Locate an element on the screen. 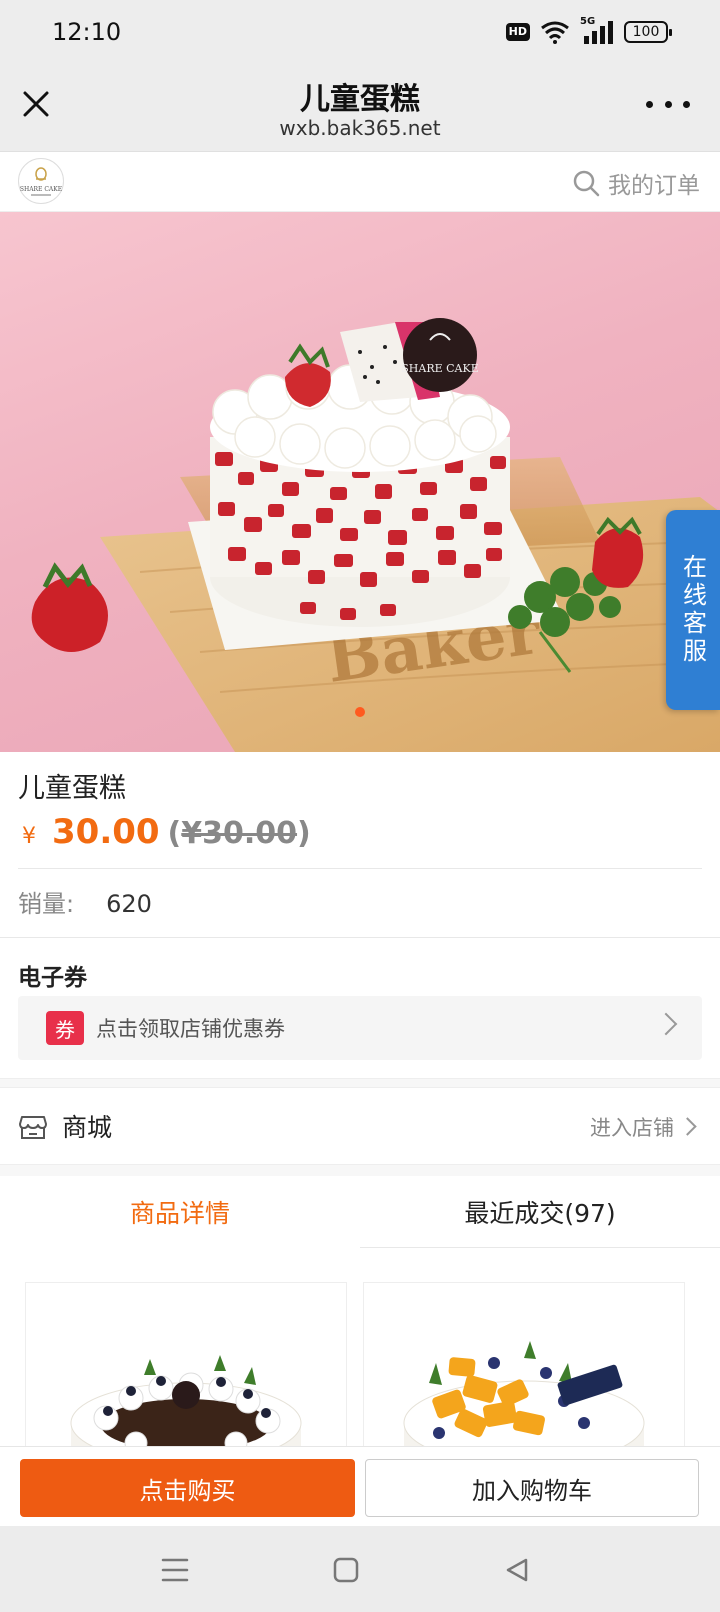 Image resolution: width=720 pixels, height=1612 pixels. store-icon is located at coordinates (33, 1127).